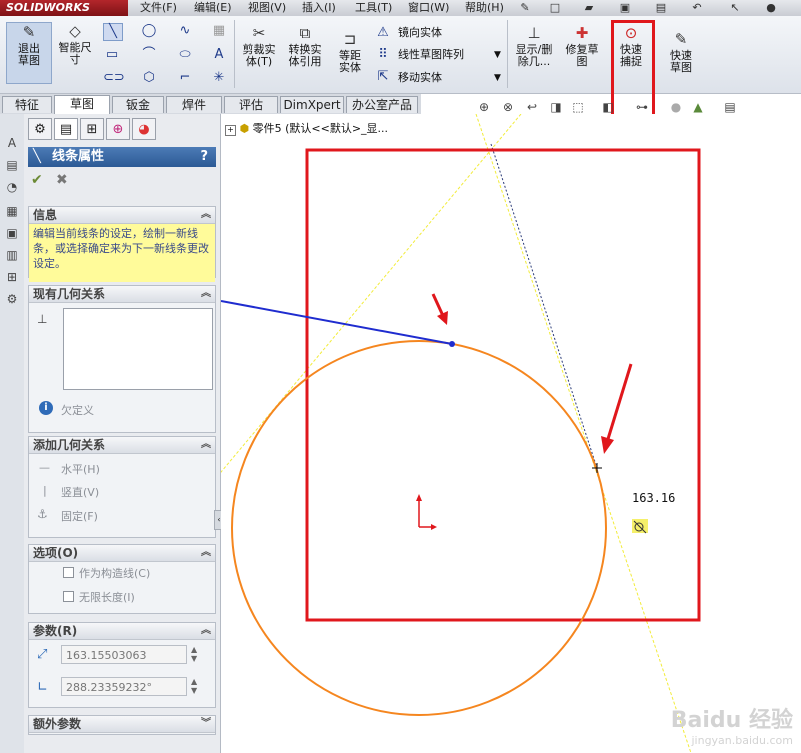  I want to click on layer-icon: ▣, so click(12, 233).